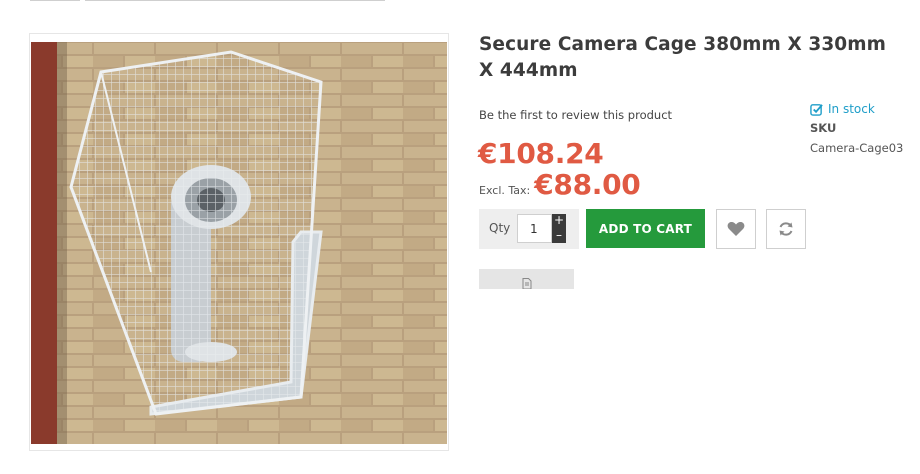 The width and height of the screenshot is (920, 474). What do you see at coordinates (505, 190) in the screenshot?
I see `excl-tax-label: Excl. Tax:` at bounding box center [505, 190].